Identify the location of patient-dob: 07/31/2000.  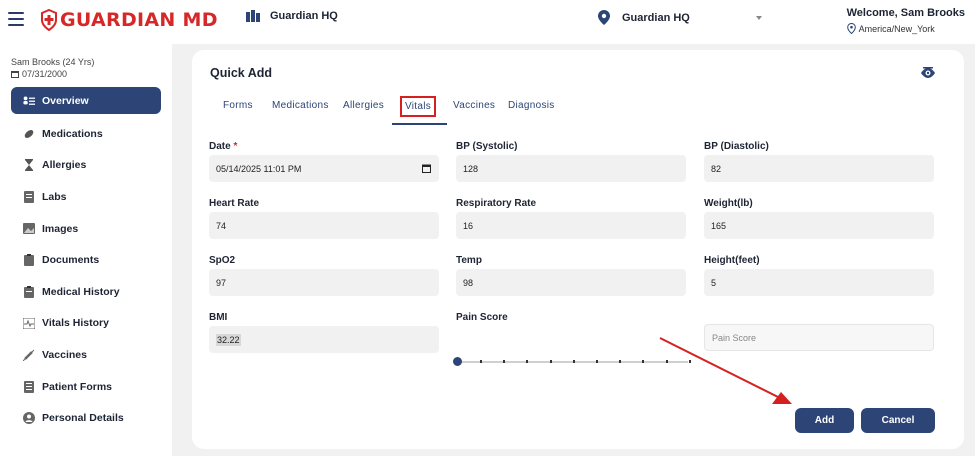
(39, 74).